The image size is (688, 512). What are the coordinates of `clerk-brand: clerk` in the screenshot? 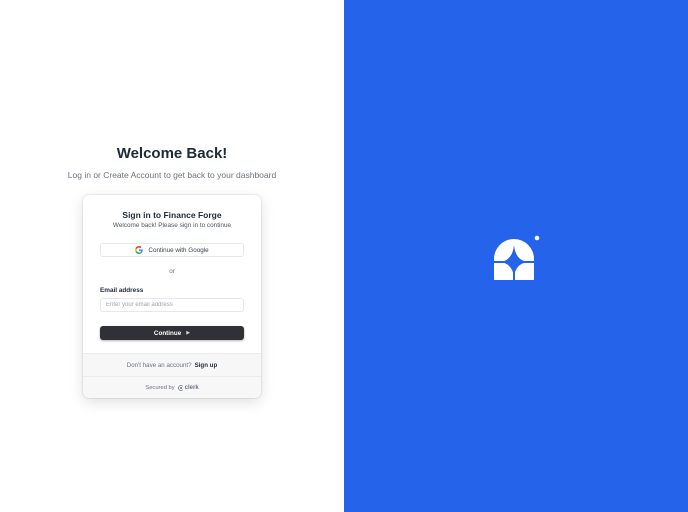 It's located at (188, 387).